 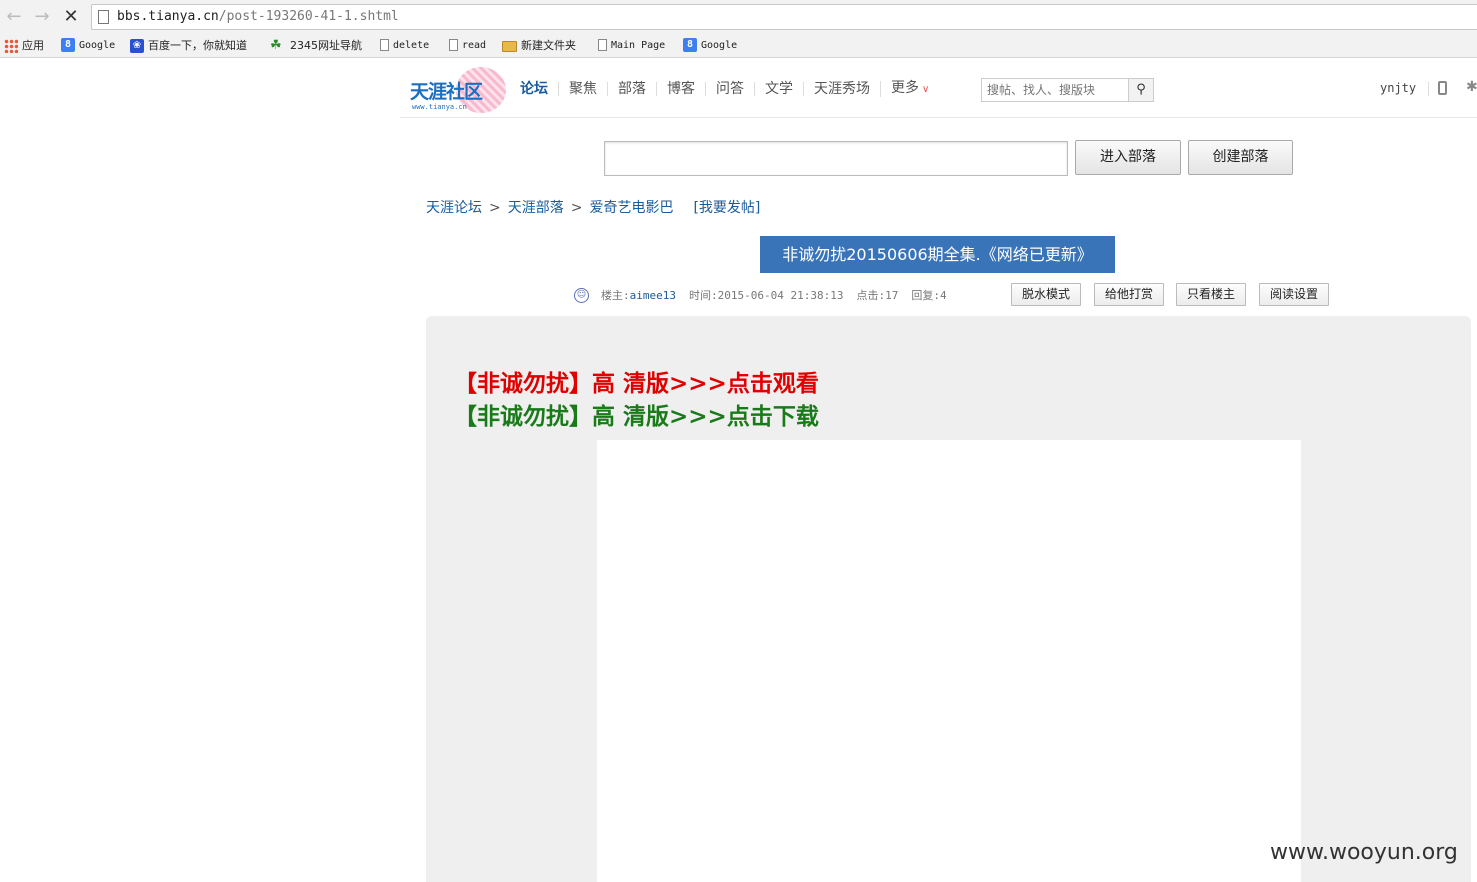 I want to click on nav-tribe: 部落, so click(x=631, y=89).